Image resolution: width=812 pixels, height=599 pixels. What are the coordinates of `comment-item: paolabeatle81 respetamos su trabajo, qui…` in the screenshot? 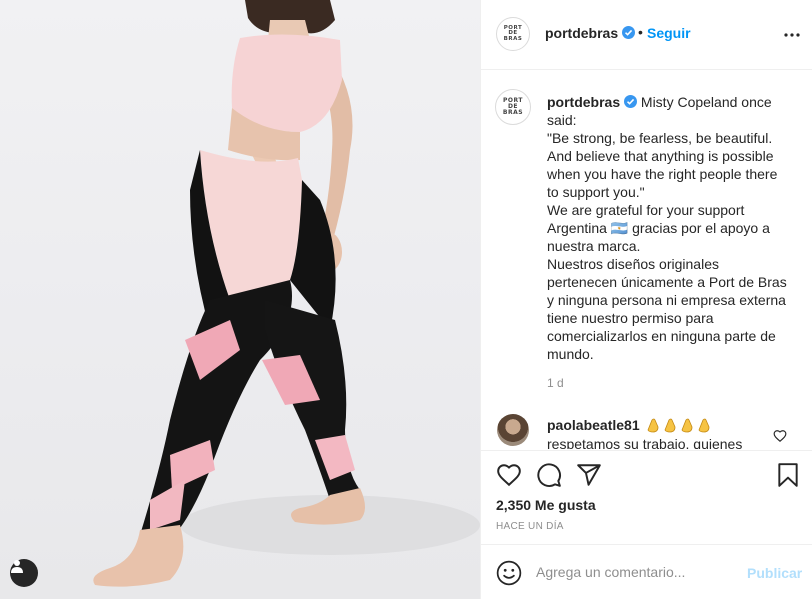 It's located at (646, 428).